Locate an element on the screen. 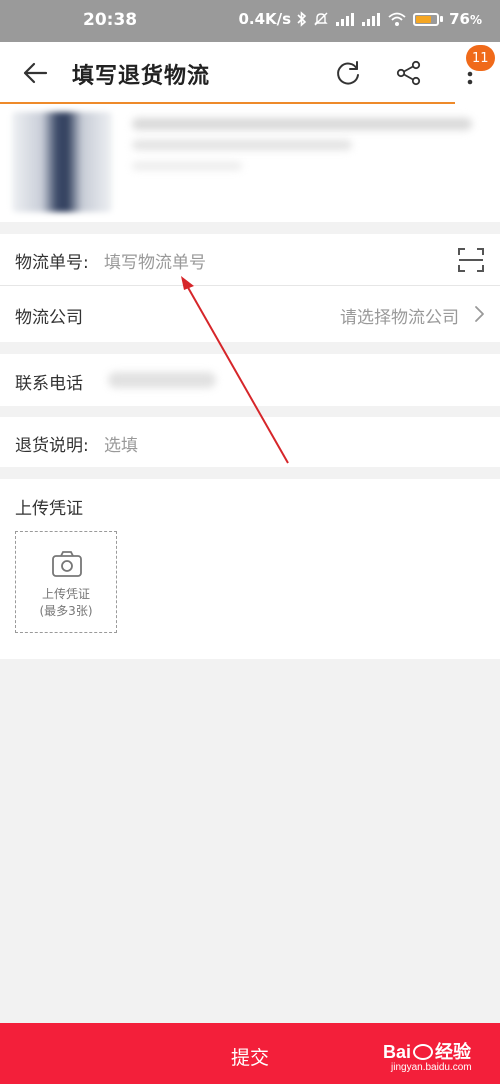  wifi-icon is located at coordinates (397, 19).